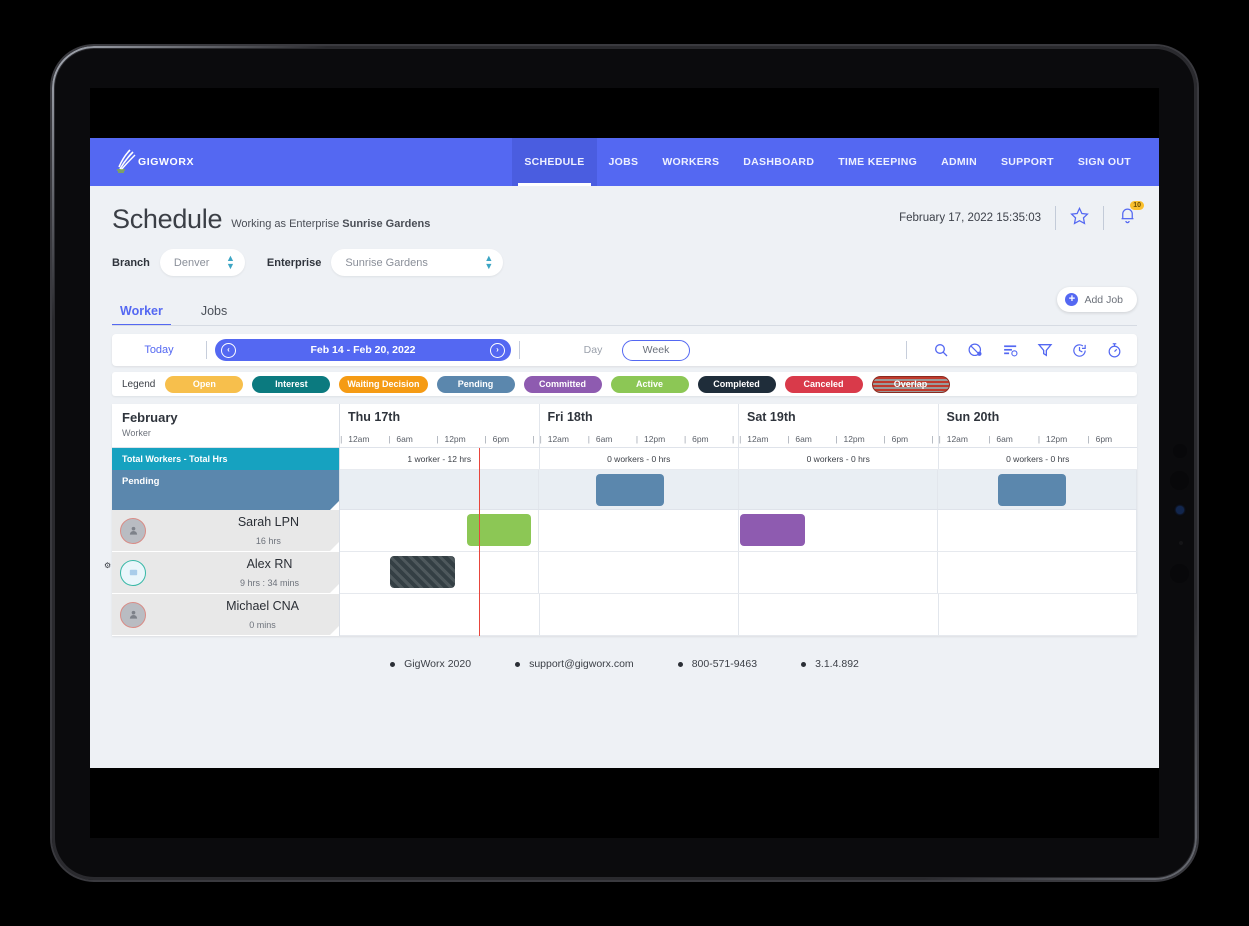  I want to click on branch-select: Denver ▲ ▼, so click(202, 262).